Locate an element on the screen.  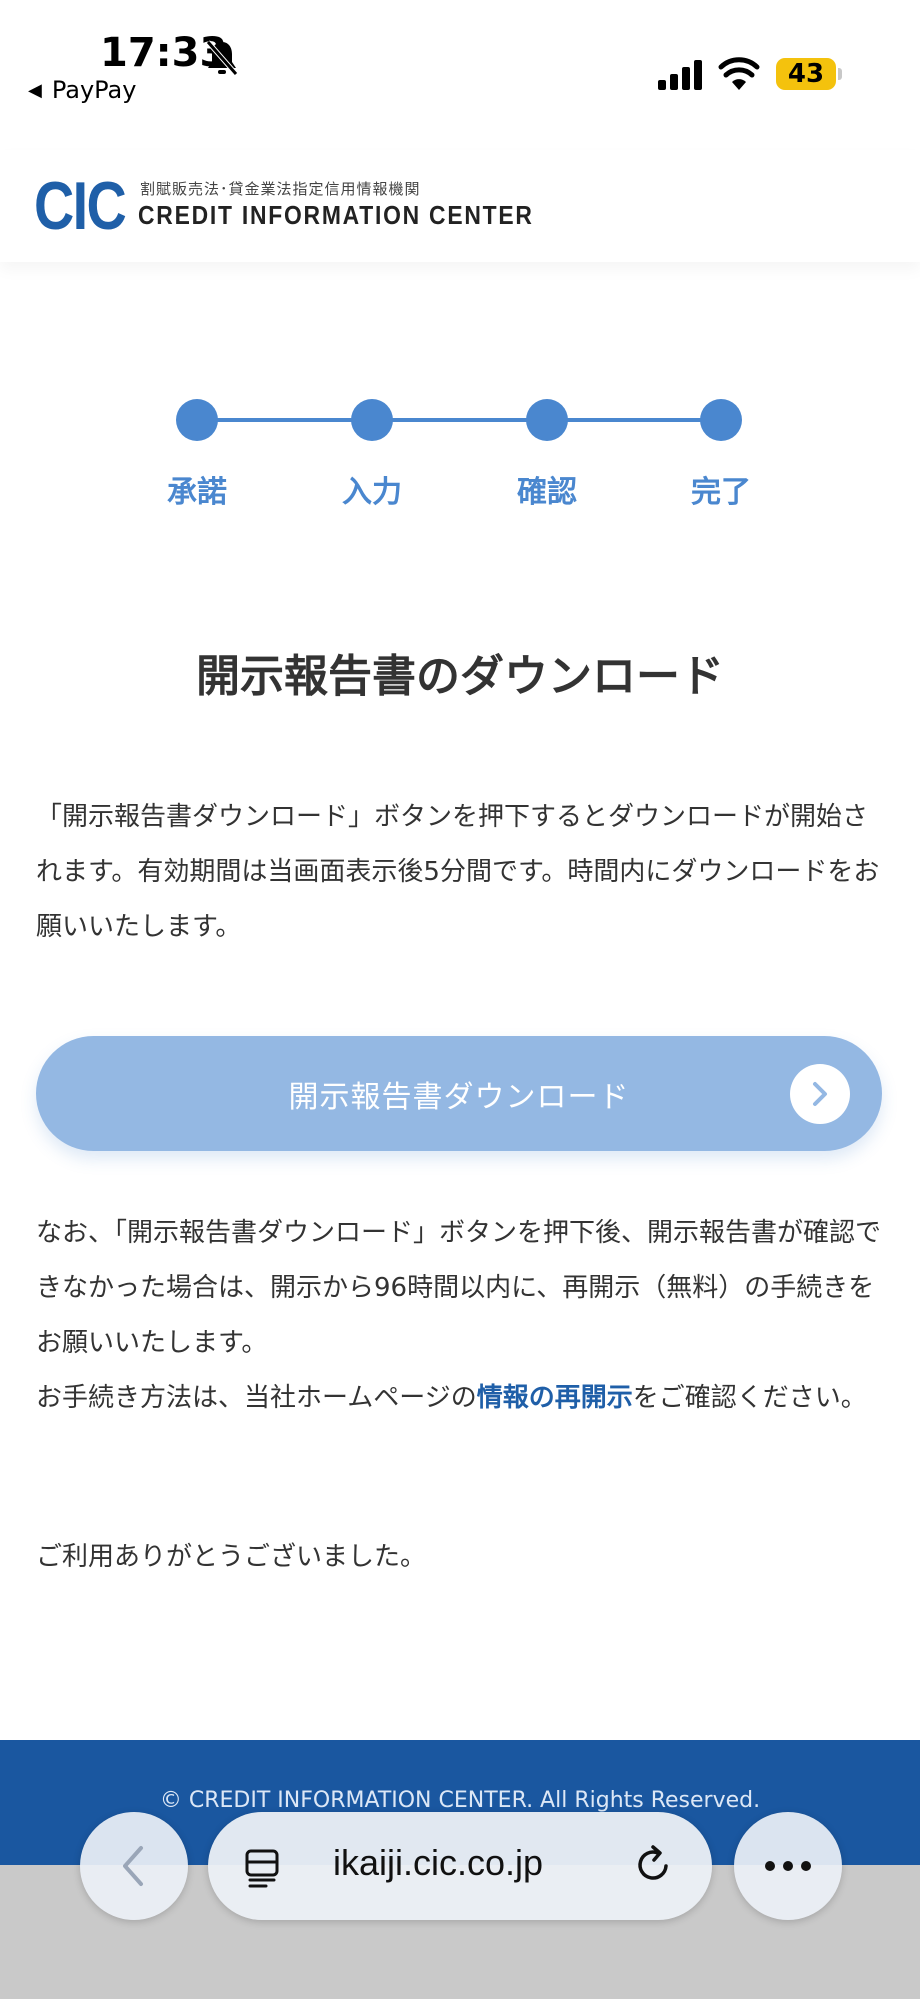
step-label: 承諾 is located at coordinates (197, 492).